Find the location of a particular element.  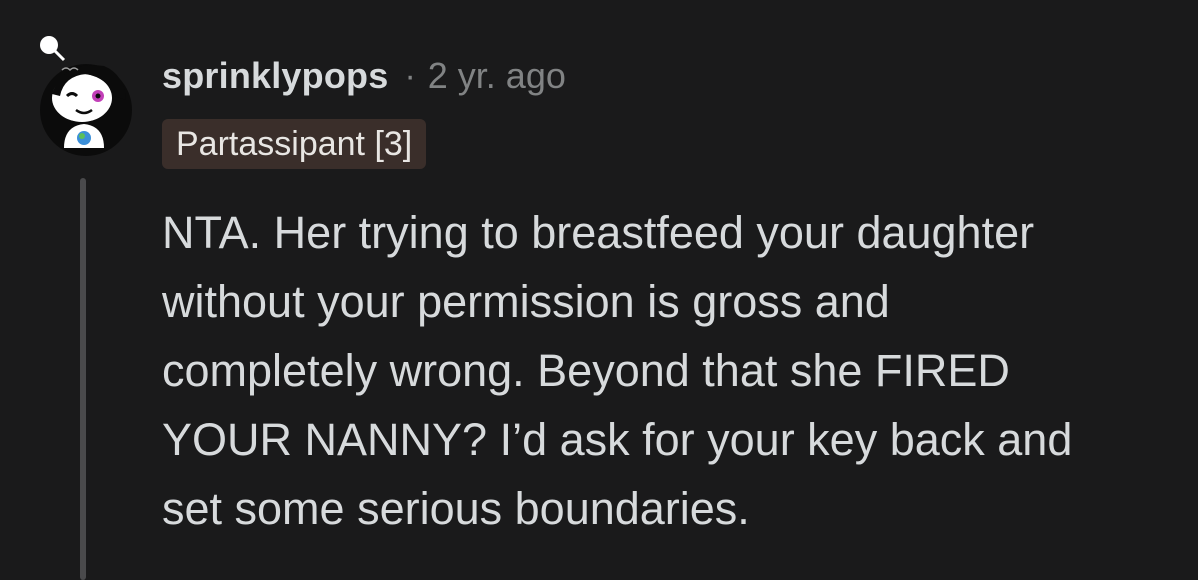

comment-header: sprinklypops · 2 yr. ago is located at coordinates (364, 76).